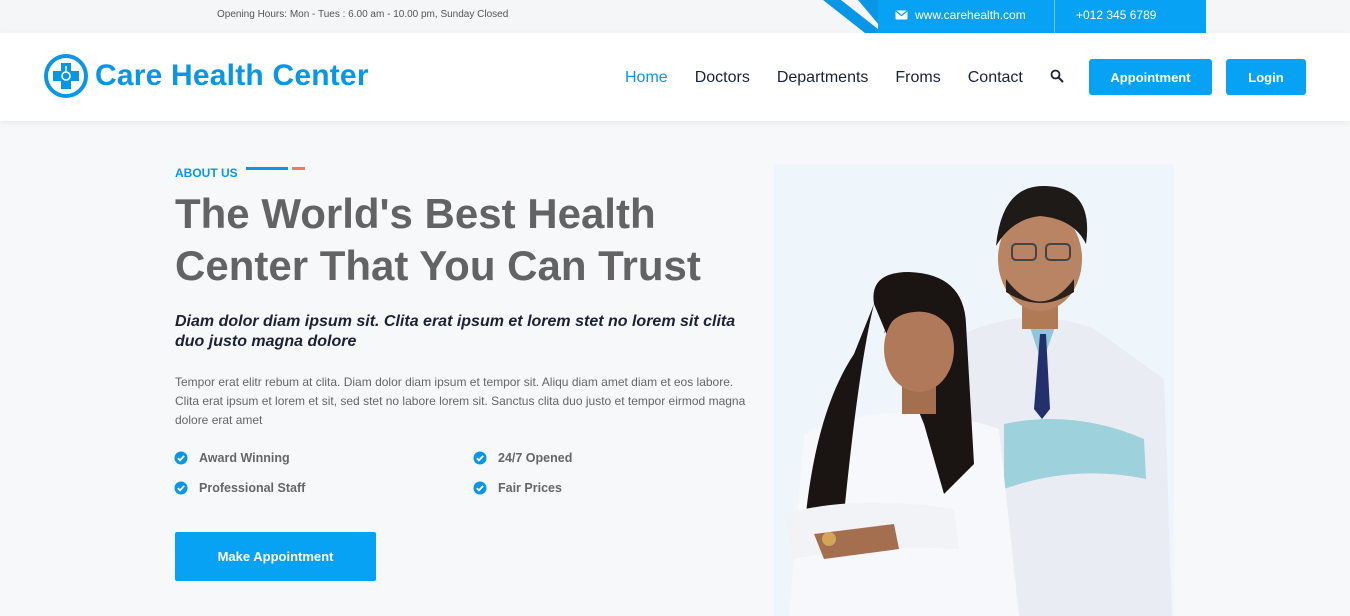 This screenshot has width=1350, height=616. I want to click on main-nav: Home Doctors Departments Froms Contact, so click(824, 78).